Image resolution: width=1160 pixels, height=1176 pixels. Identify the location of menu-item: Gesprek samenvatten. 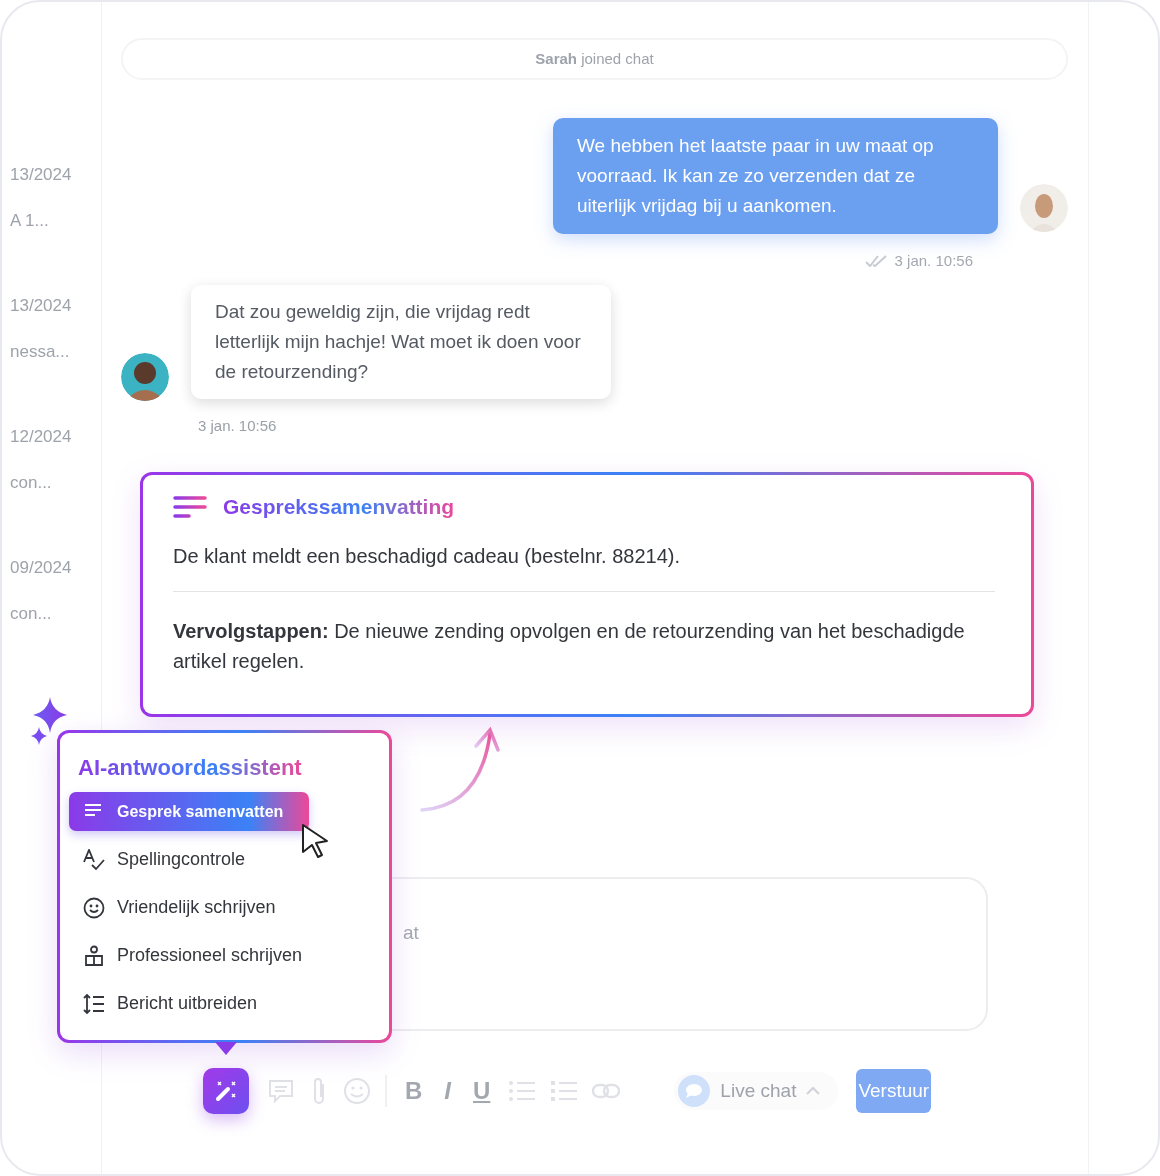
(189, 811).